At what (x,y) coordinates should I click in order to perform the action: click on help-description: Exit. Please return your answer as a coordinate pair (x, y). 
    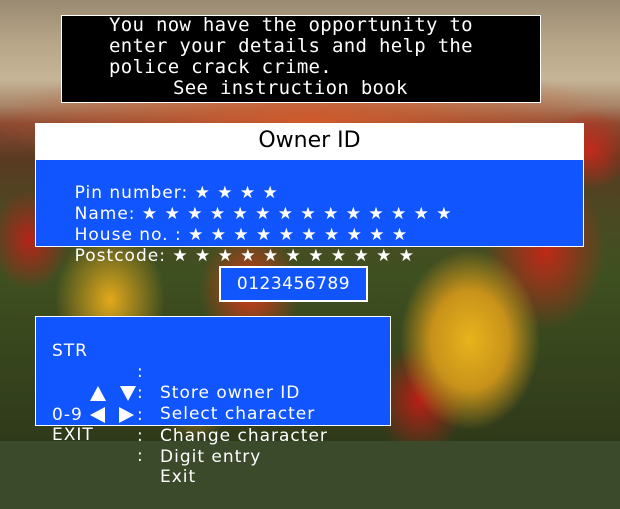
    Looking at the image, I should click on (178, 477).